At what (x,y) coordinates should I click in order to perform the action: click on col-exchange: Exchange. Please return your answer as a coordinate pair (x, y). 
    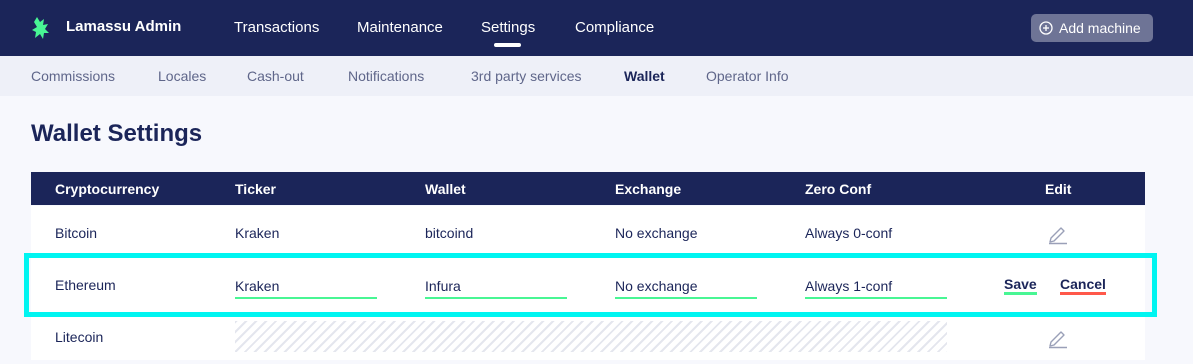
    Looking at the image, I should click on (648, 189).